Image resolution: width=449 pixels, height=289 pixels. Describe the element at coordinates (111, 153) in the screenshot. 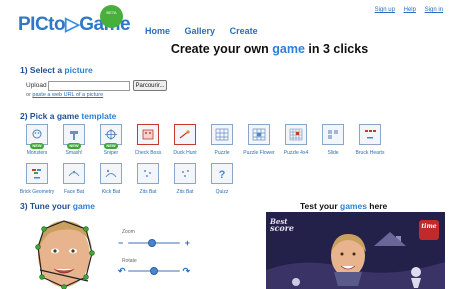

I see `template-label: Sniper` at that location.